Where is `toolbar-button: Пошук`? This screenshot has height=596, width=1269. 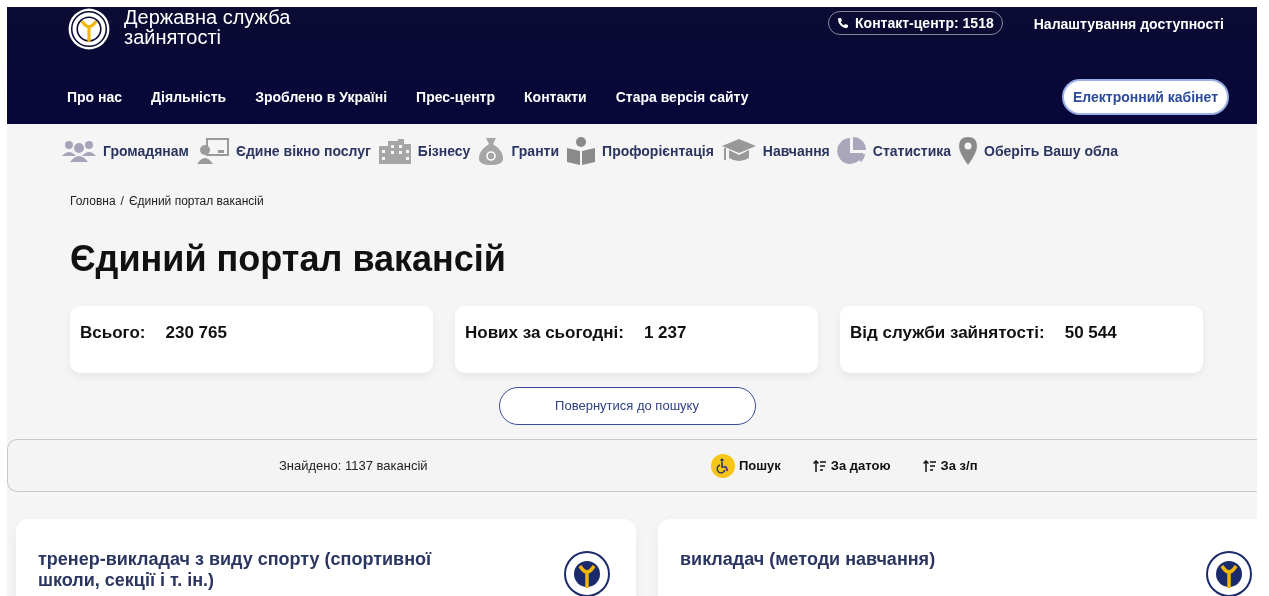 toolbar-button: Пошук is located at coordinates (746, 465).